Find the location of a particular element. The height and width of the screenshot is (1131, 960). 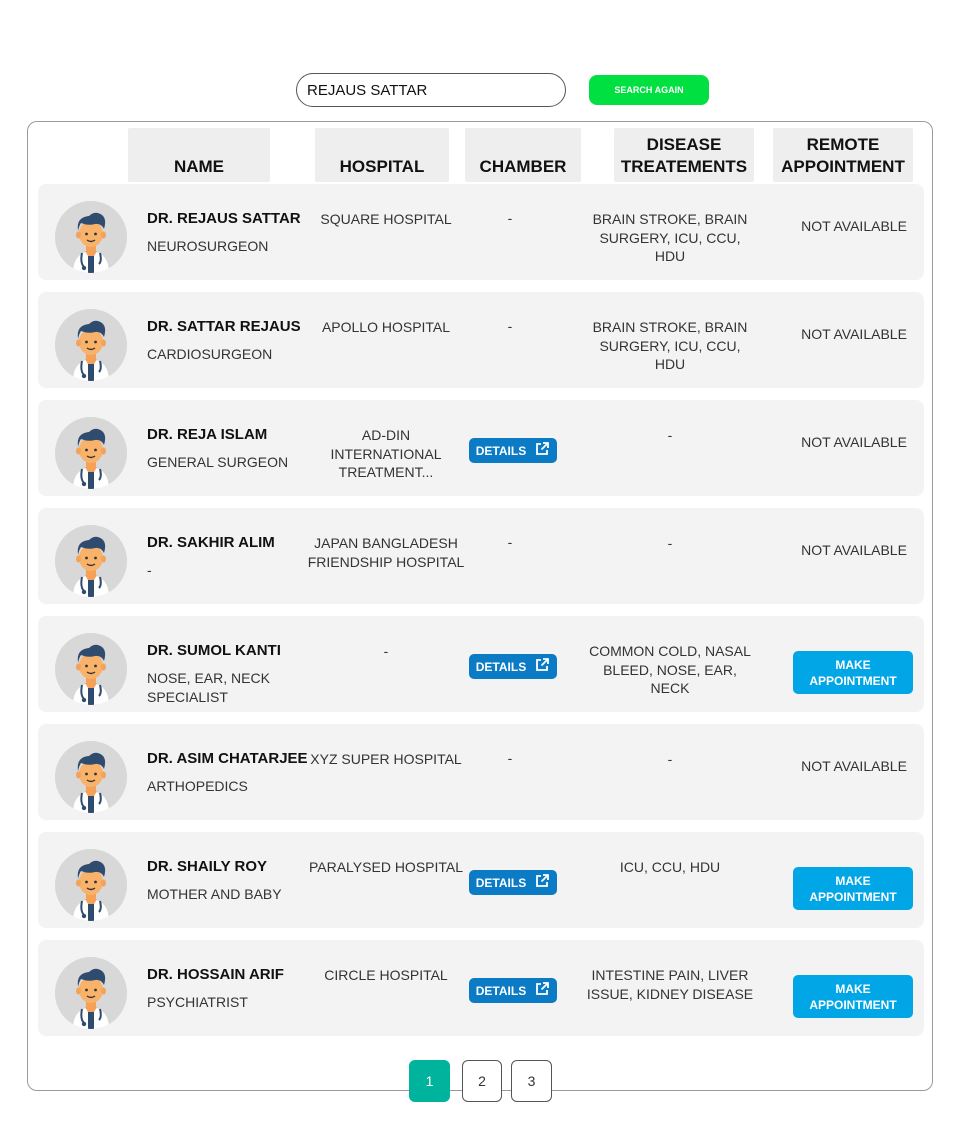

doctor-specialty: NOSE, EAR, NECK SPECIALIST is located at coordinates (208, 687).